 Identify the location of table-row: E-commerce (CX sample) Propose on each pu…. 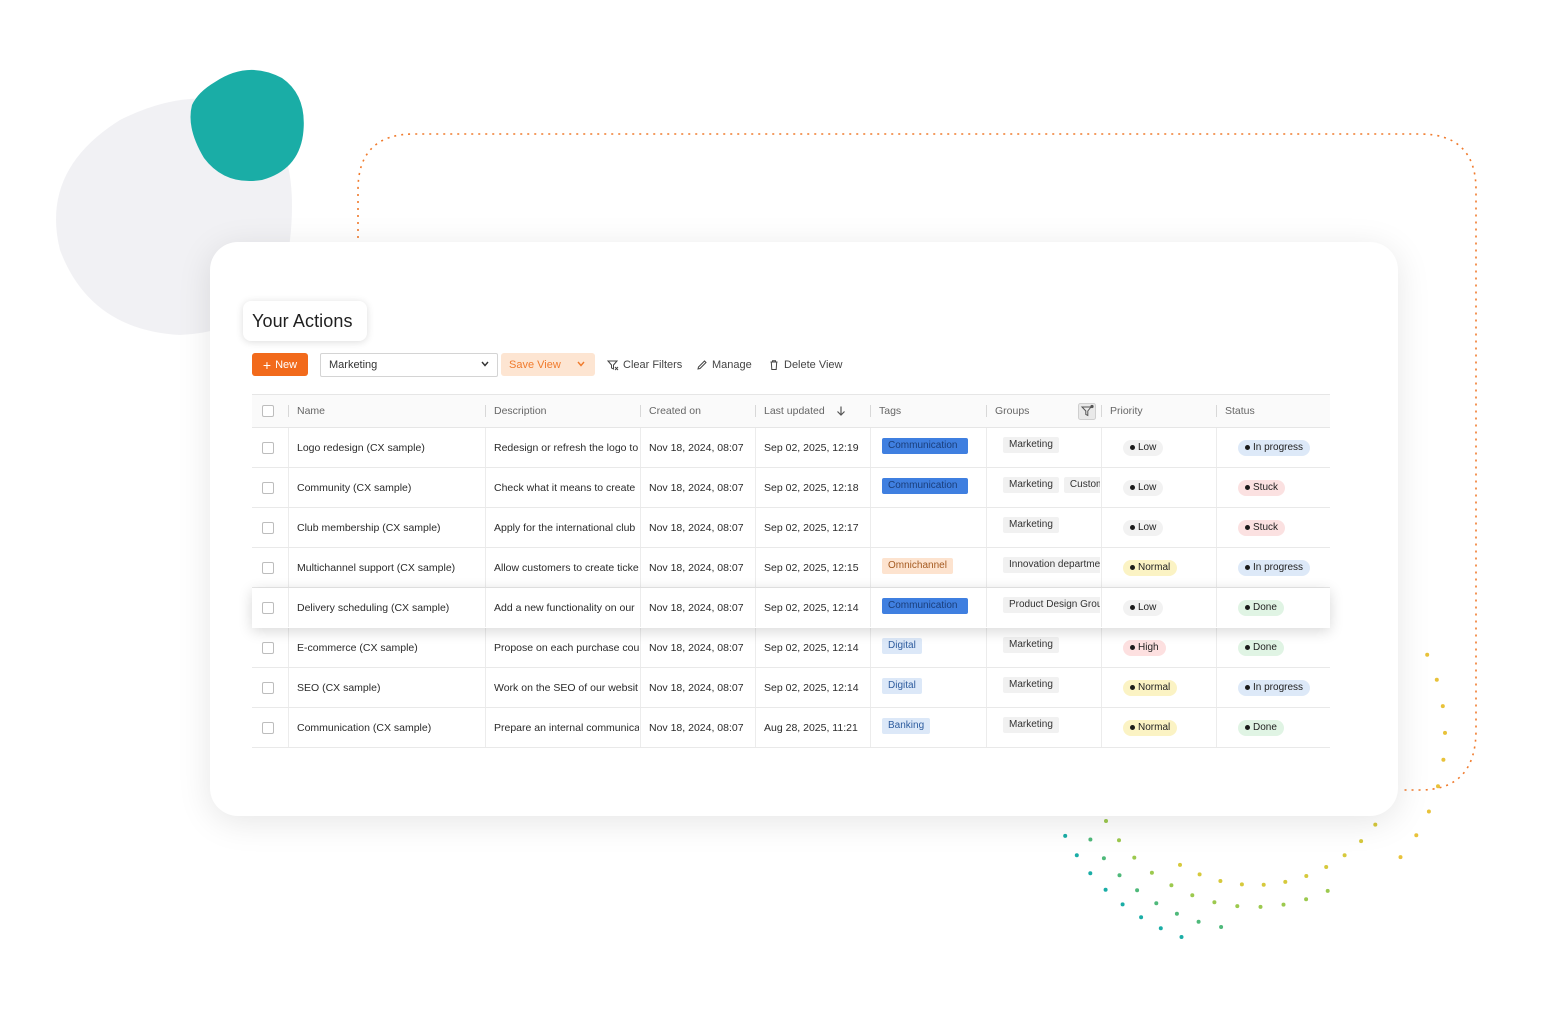
(791, 648).